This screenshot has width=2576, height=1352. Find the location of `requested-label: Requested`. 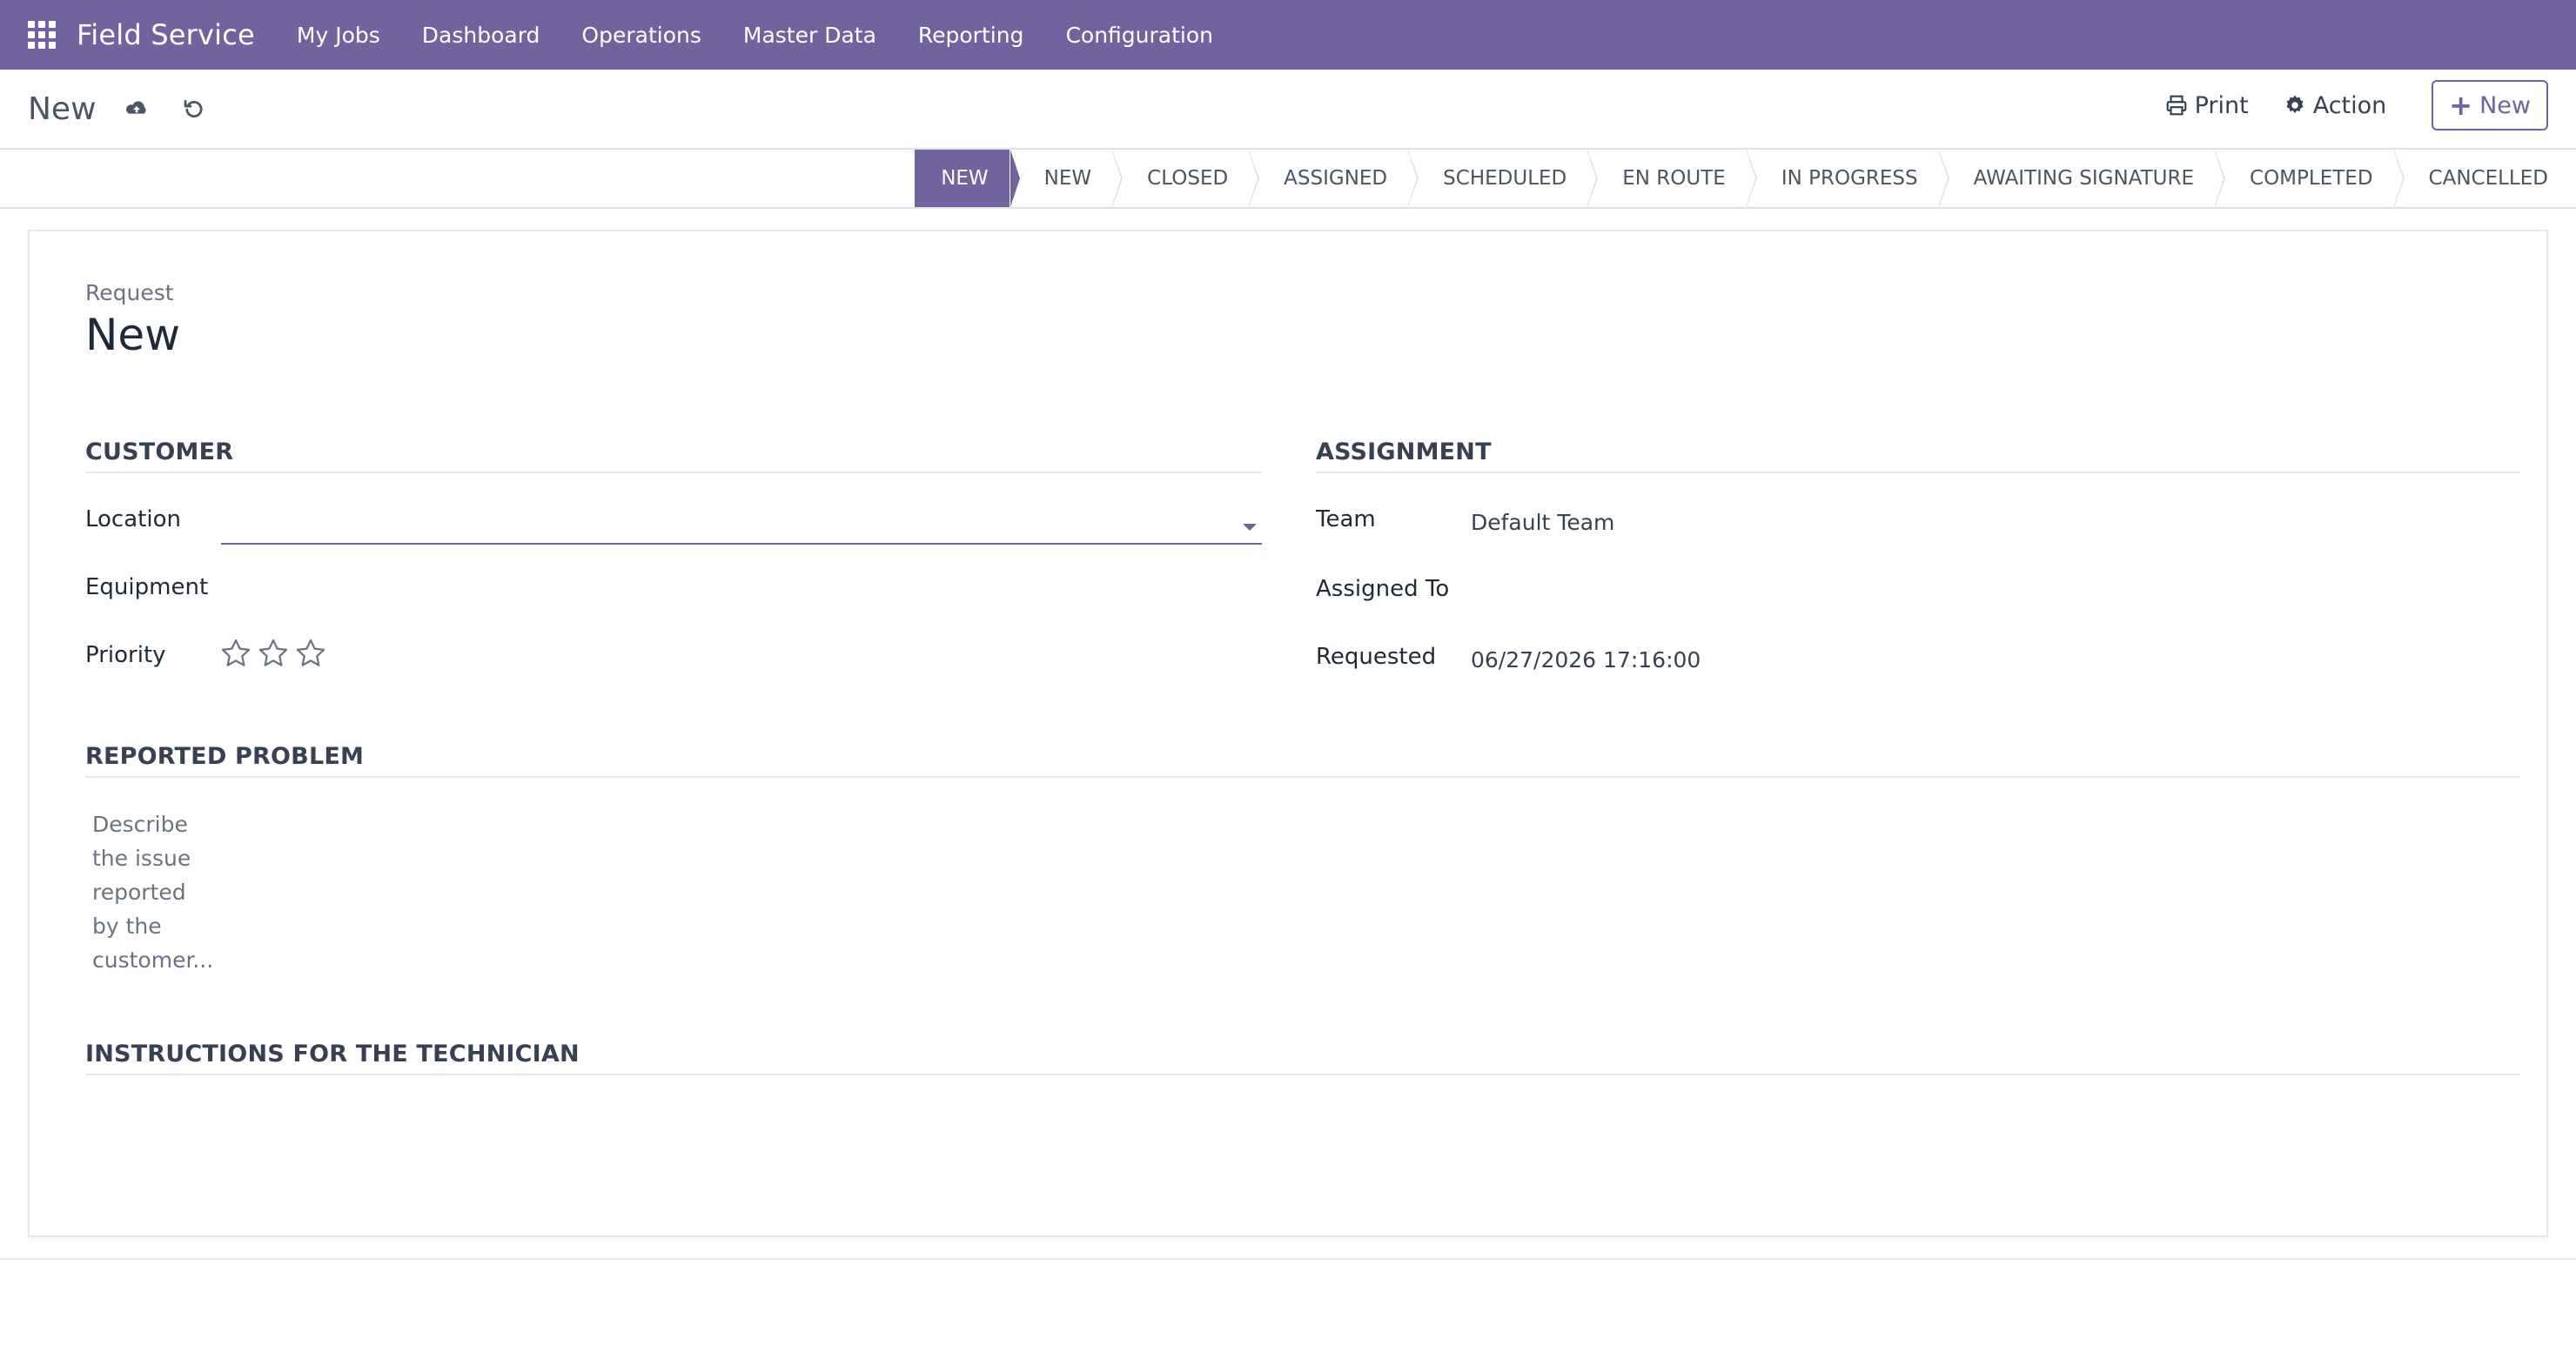

requested-label: Requested is located at coordinates (1376, 657).